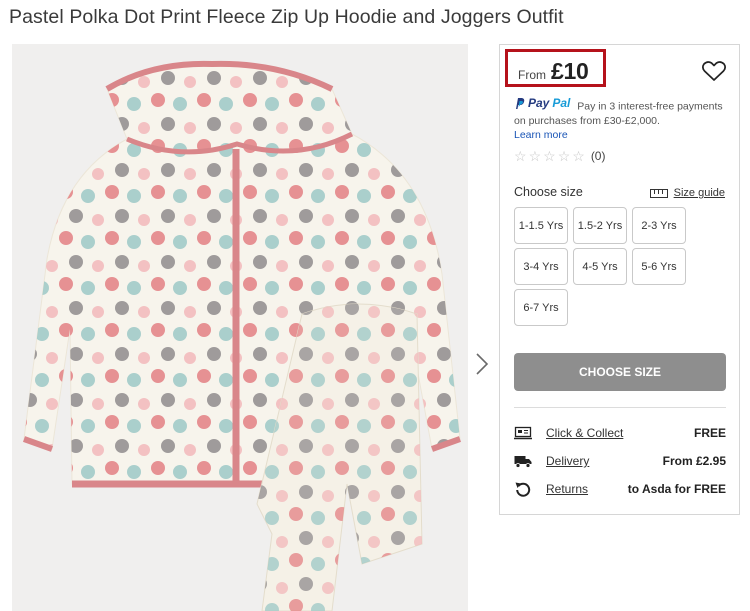 The image size is (750, 611). I want to click on fulfilment-returns: Returns to Asda for FREE, so click(620, 489).